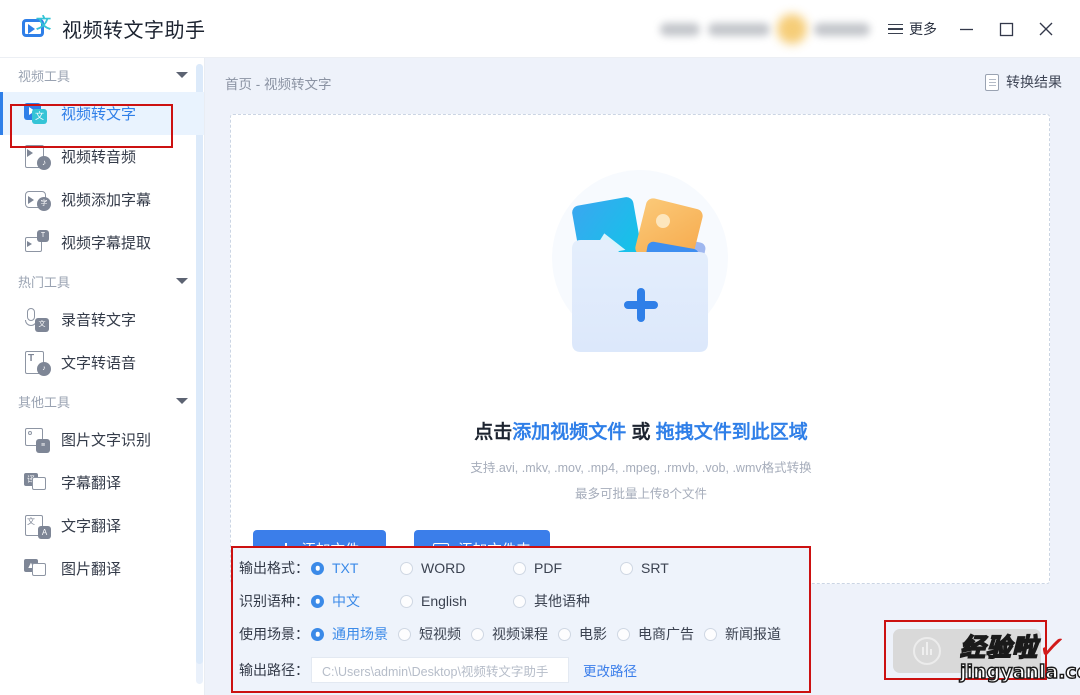  I want to click on sidebar-item-label: 视频添加字幕, so click(106, 200).